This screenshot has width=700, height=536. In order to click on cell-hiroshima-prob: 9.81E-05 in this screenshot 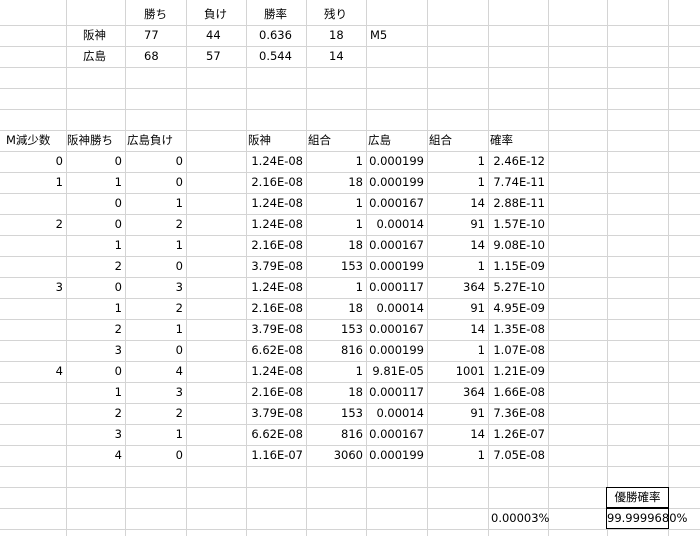, I will do `click(396, 371)`.